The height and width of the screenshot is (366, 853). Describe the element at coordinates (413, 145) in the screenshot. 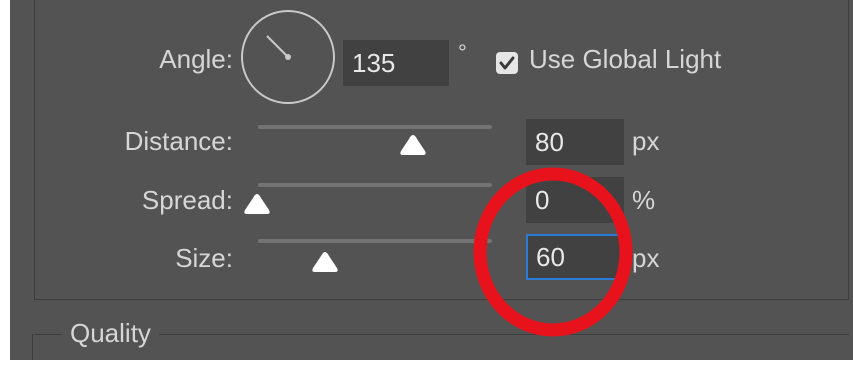

I see `distance-slider-thumb` at that location.